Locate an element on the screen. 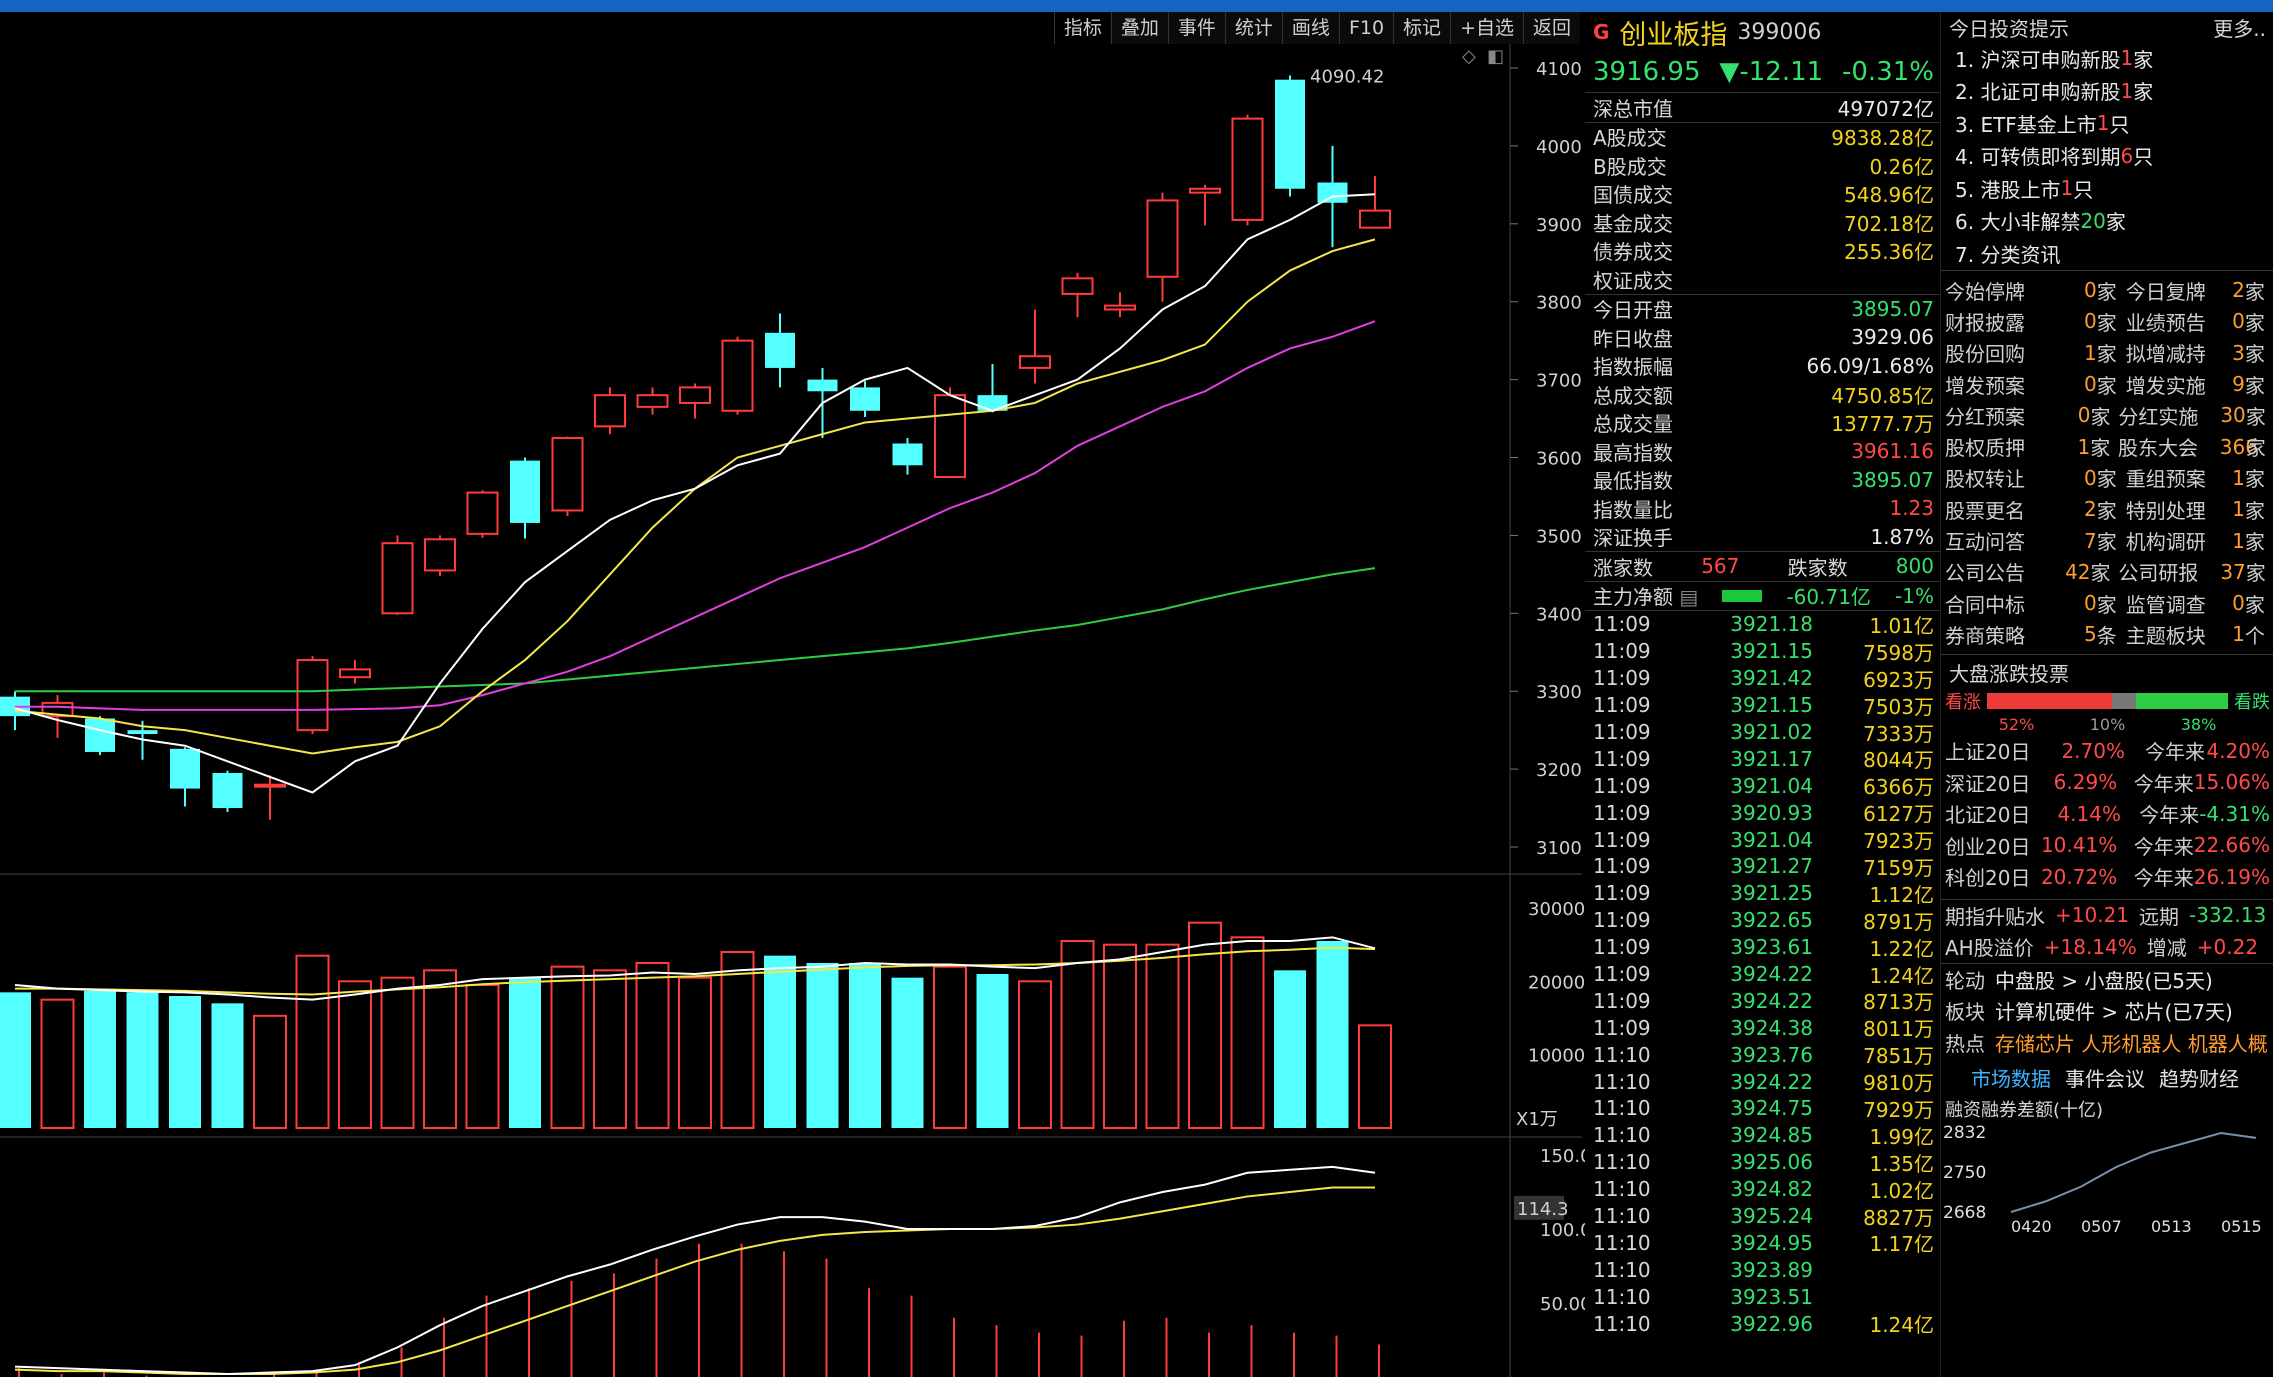  sector-row: 板块 计算机硬件 > 芯片(已7天) is located at coordinates (2107, 1011).